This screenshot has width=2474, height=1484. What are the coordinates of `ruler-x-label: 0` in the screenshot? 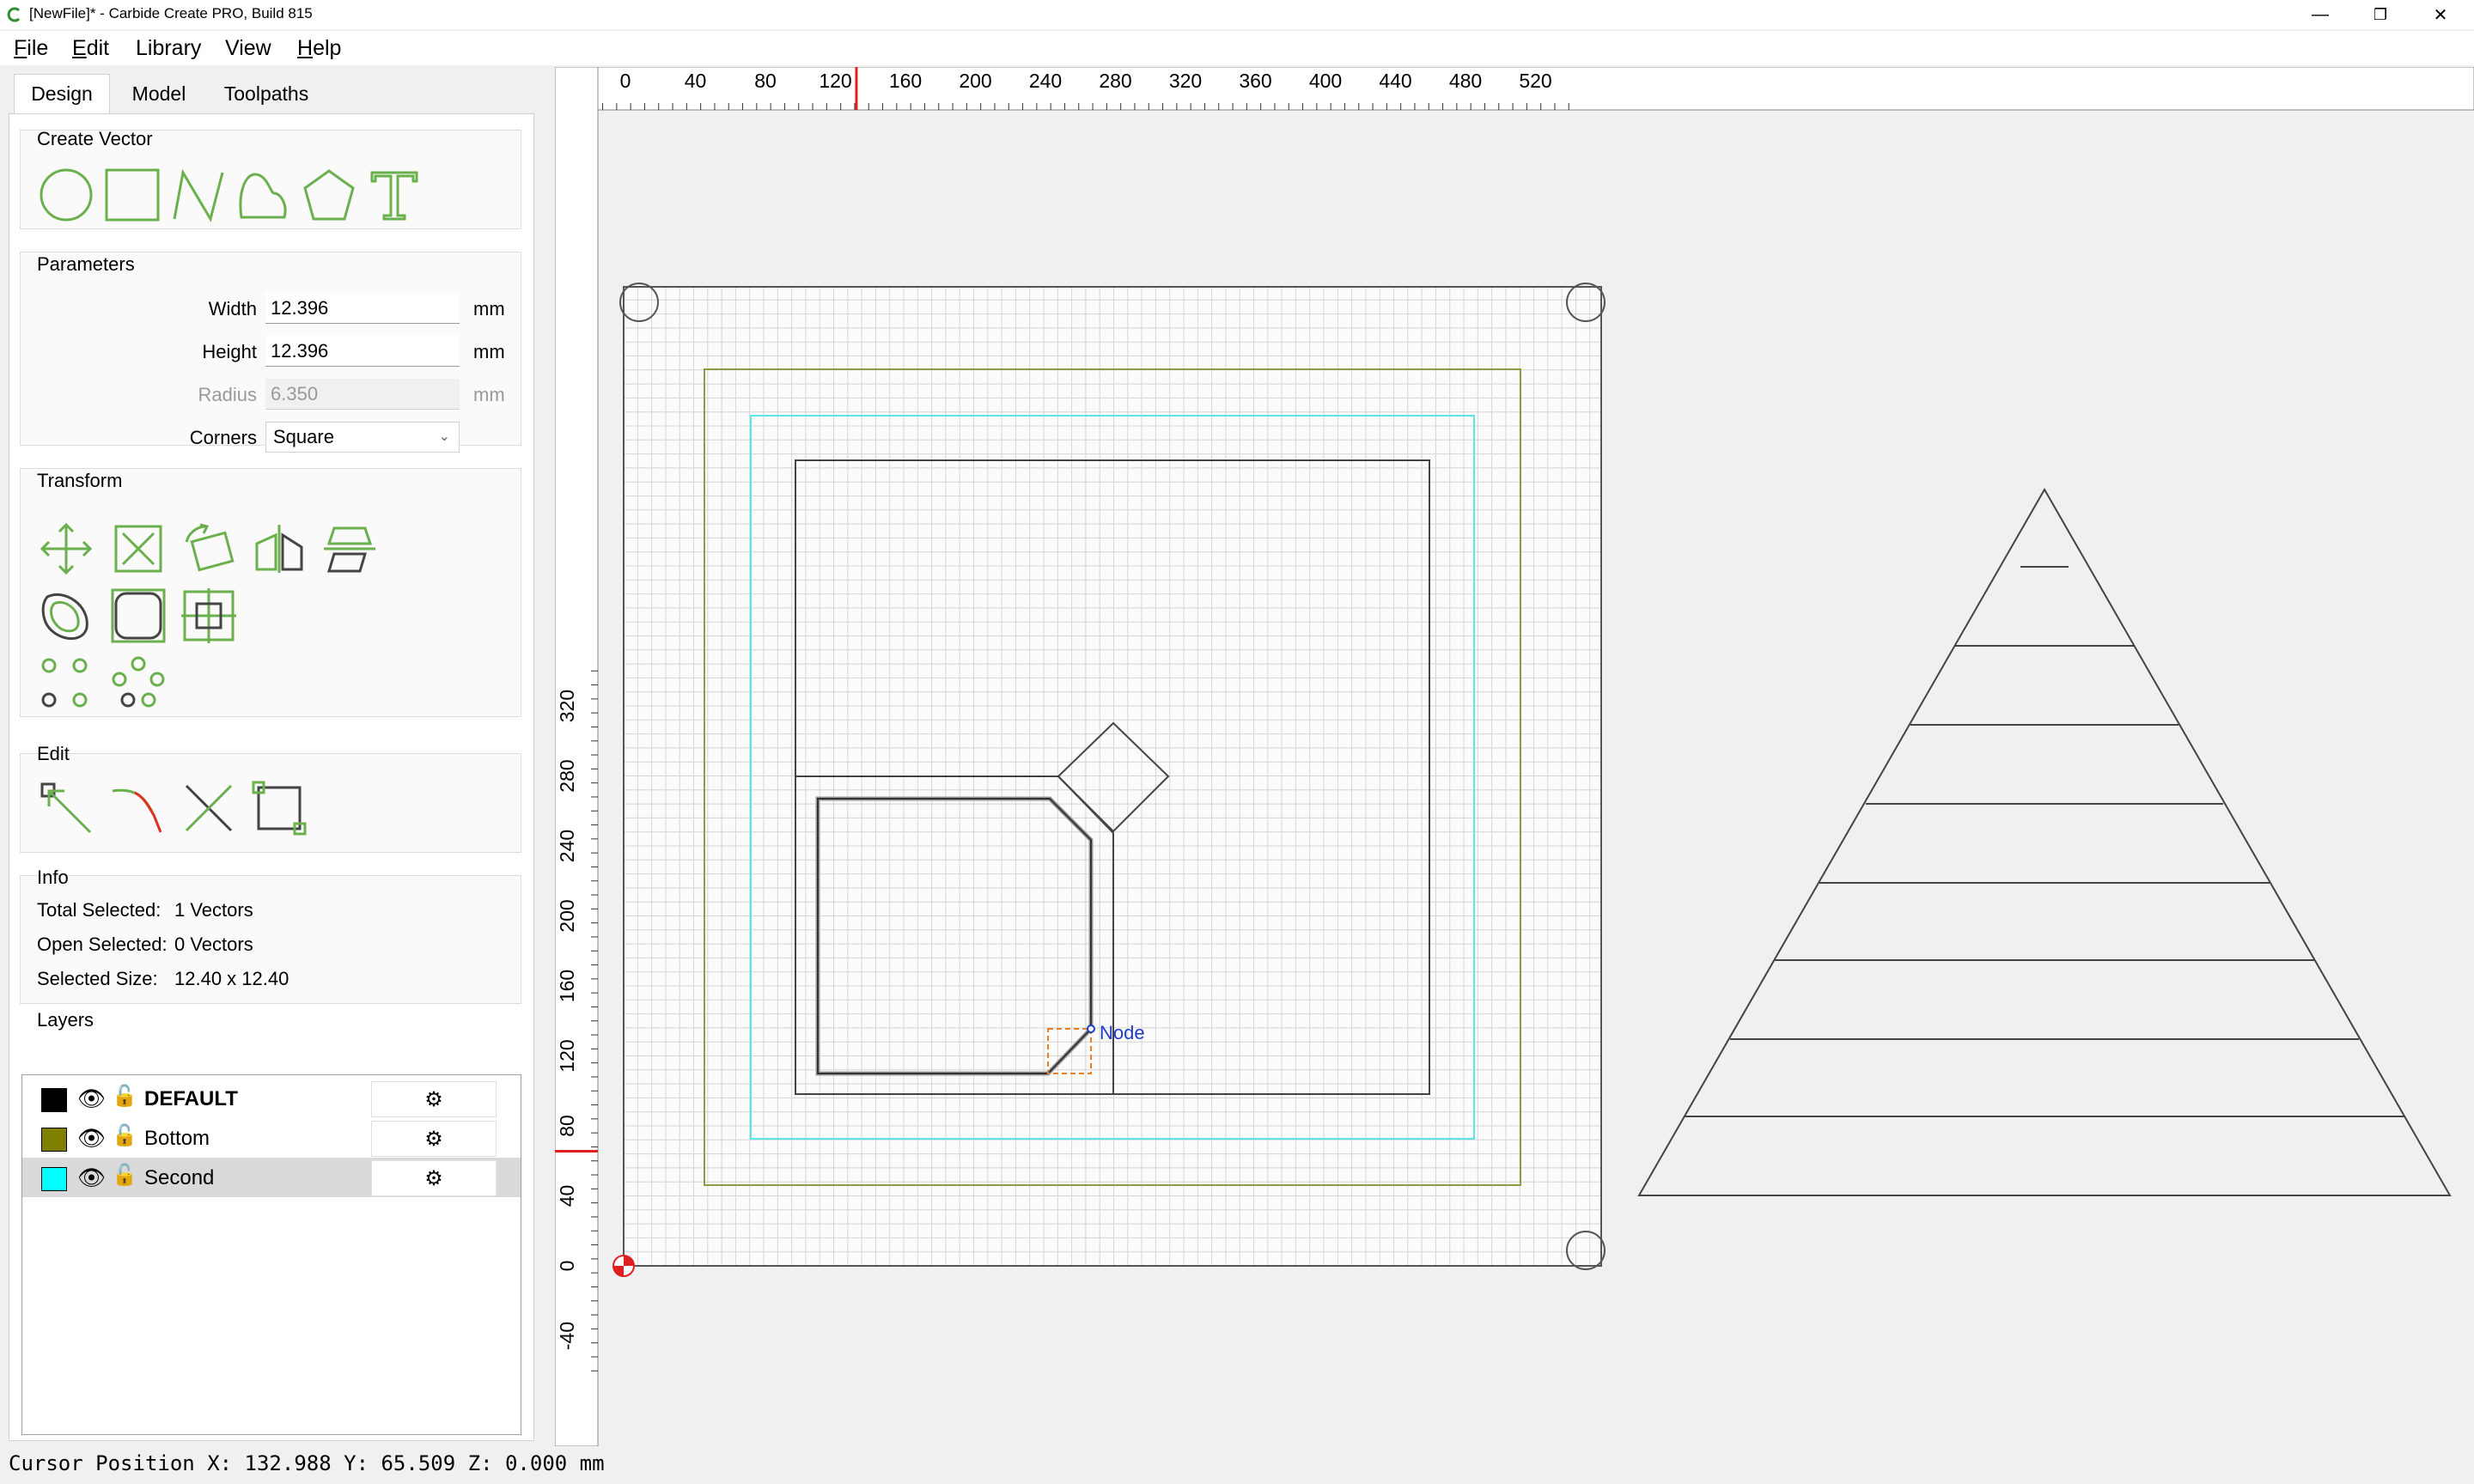 It's located at (625, 81).